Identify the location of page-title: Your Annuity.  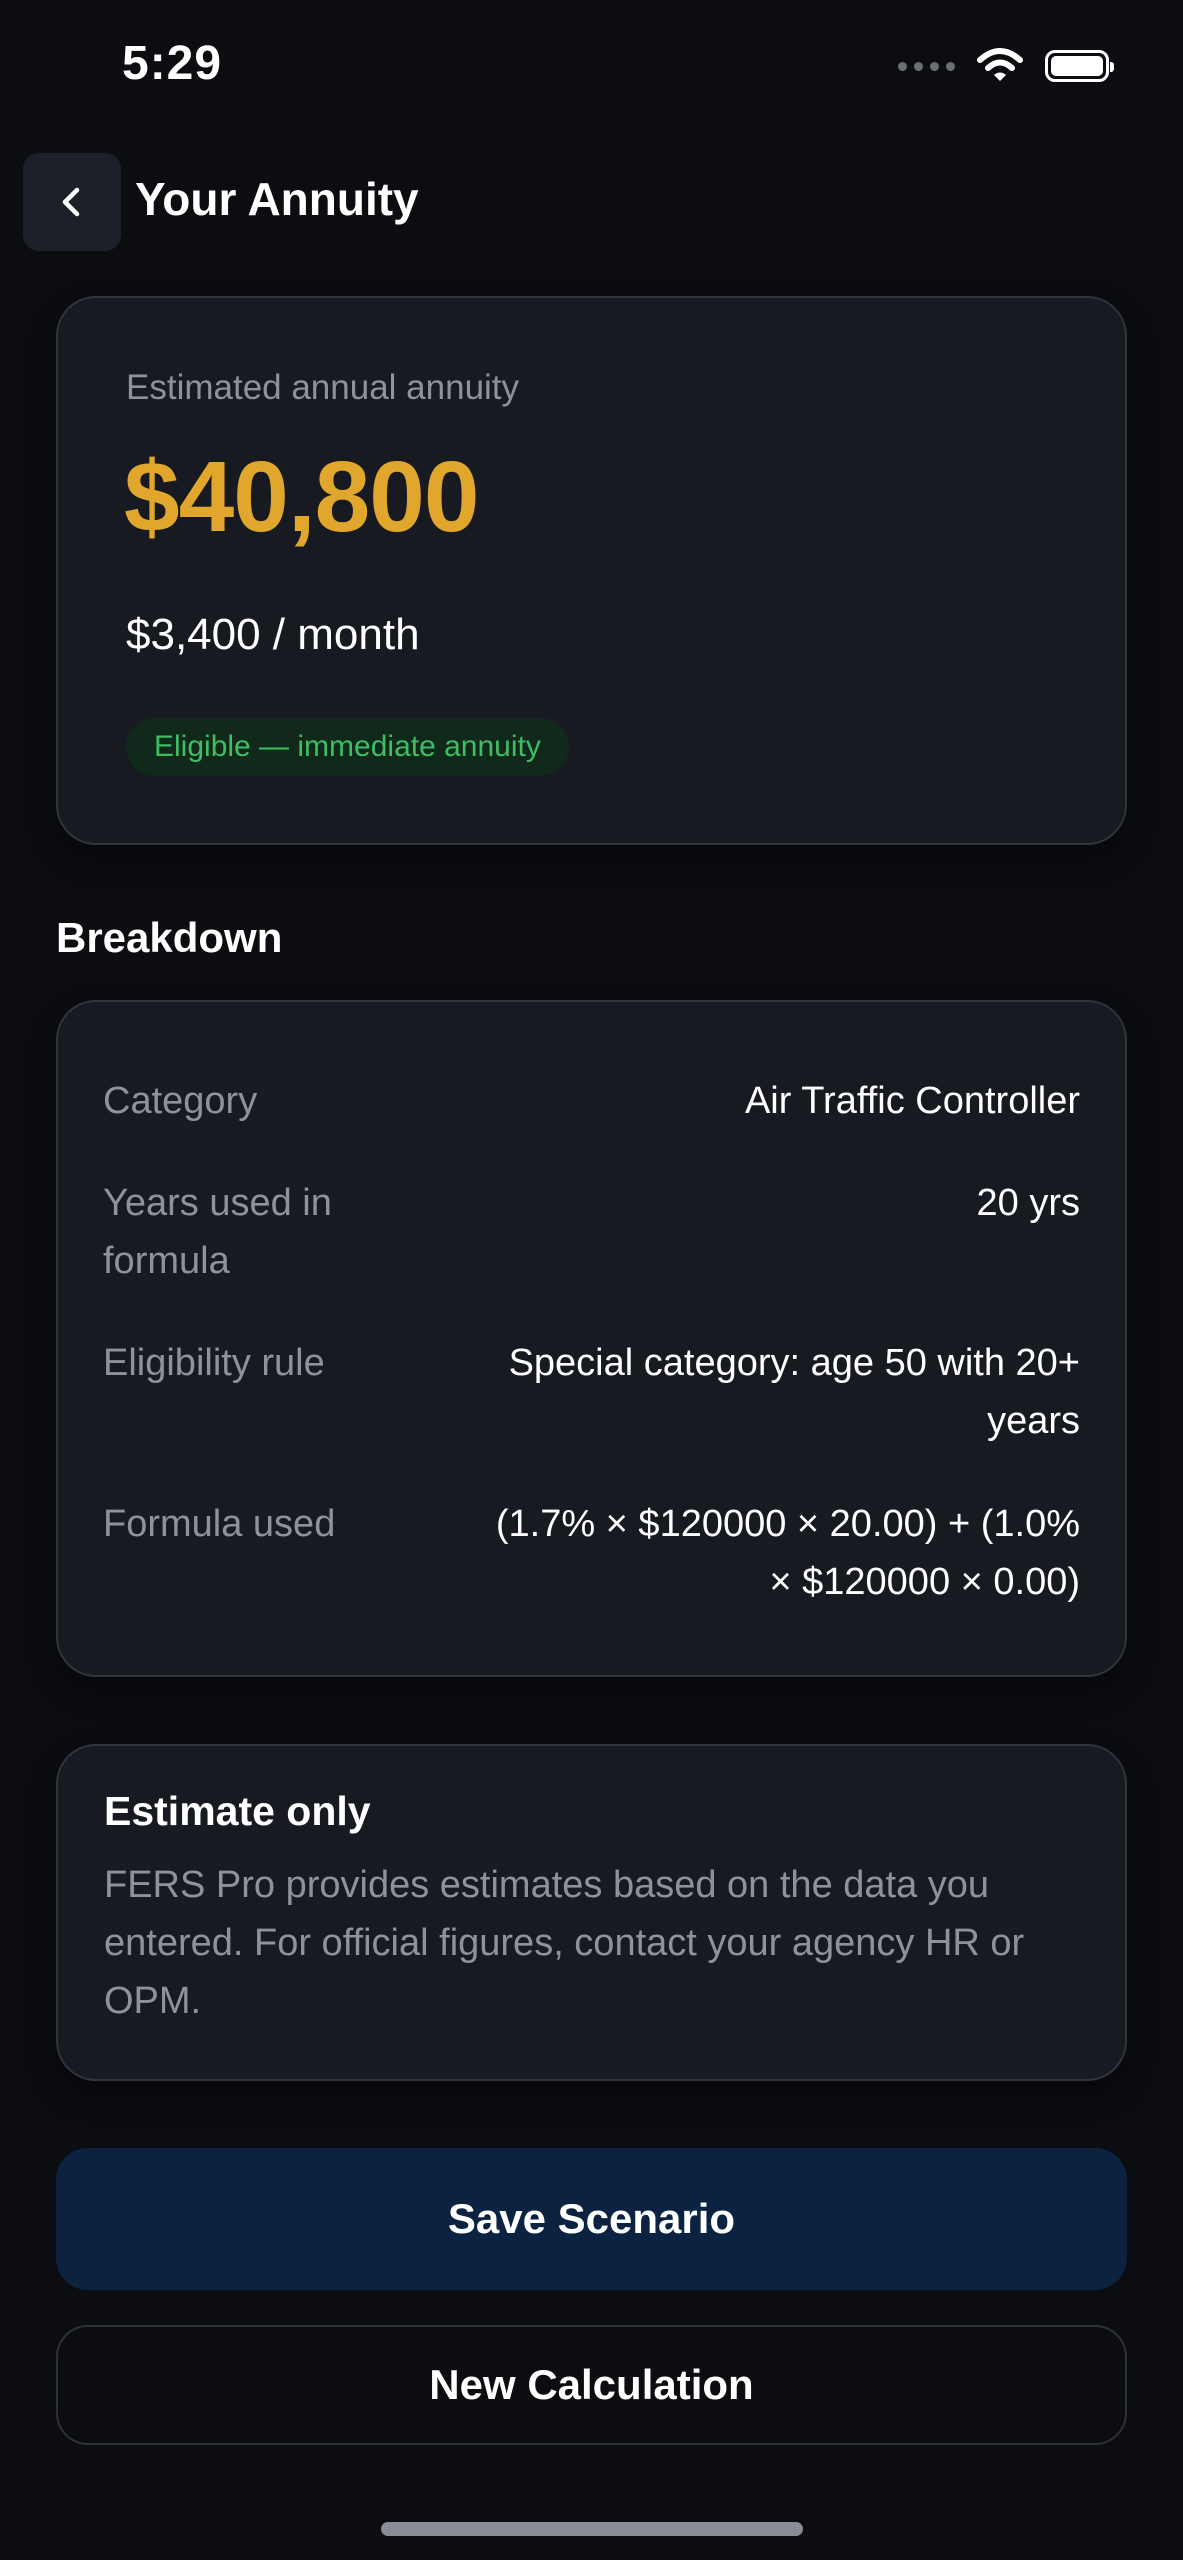
(277, 199).